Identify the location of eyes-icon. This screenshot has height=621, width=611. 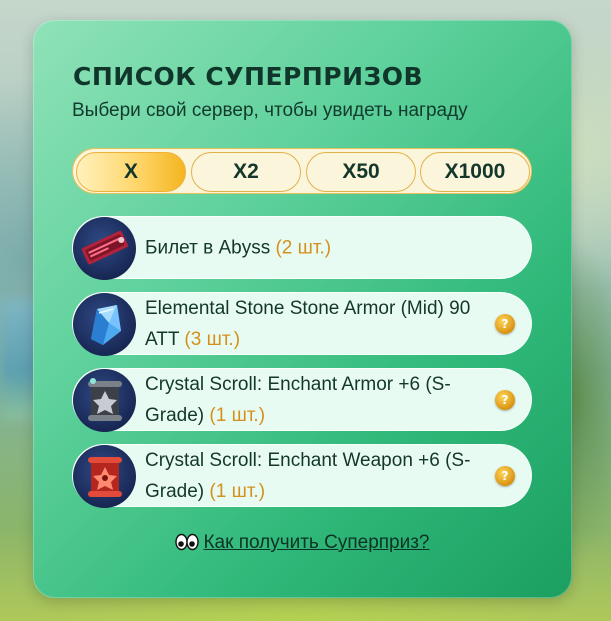
(187, 545).